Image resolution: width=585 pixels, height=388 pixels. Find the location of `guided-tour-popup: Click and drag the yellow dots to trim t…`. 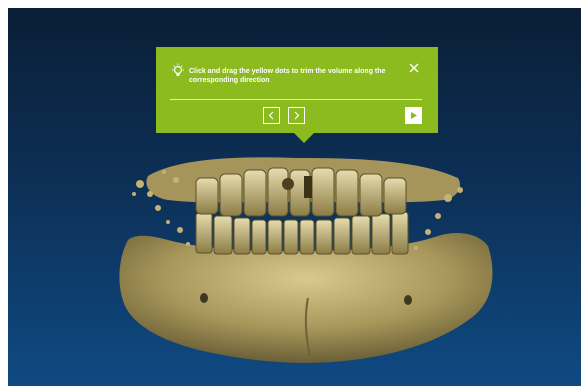

guided-tour-popup: Click and drag the yellow dots to trim t… is located at coordinates (297, 90).